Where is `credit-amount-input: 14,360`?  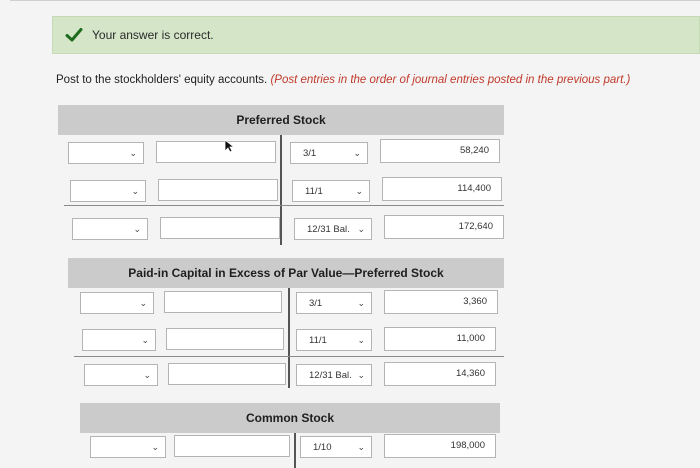 credit-amount-input: 14,360 is located at coordinates (440, 374).